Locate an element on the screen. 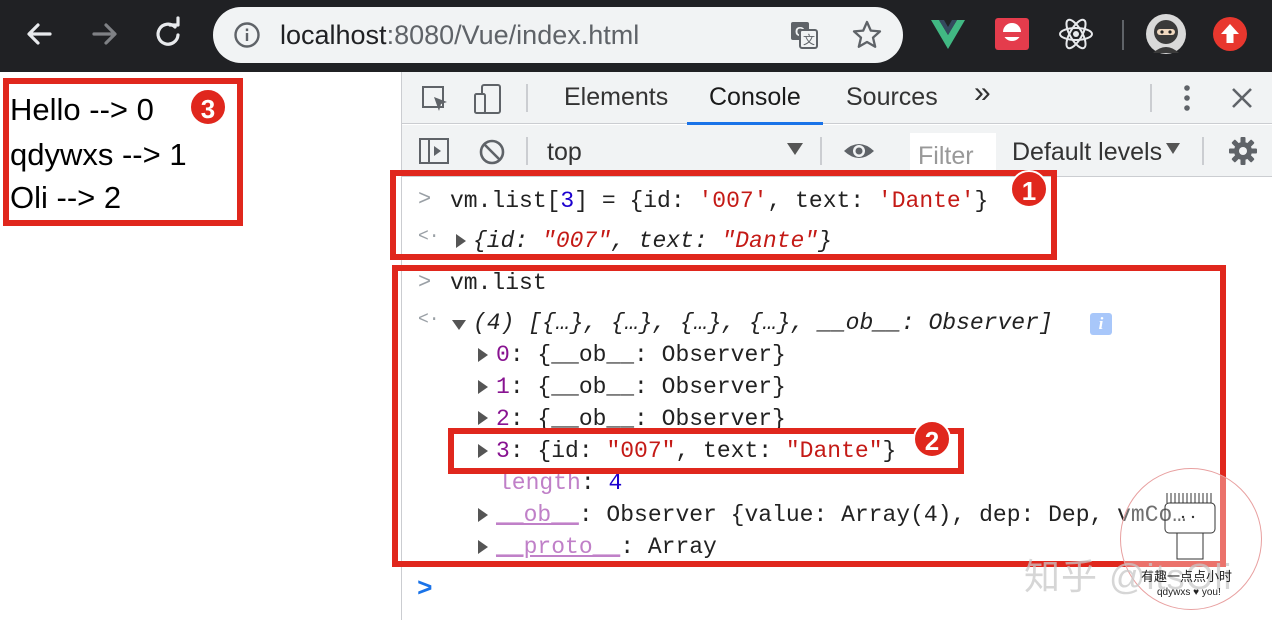 The width and height of the screenshot is (1272, 620). log-levels-dropdown: Default levels is located at coordinates (1087, 152).